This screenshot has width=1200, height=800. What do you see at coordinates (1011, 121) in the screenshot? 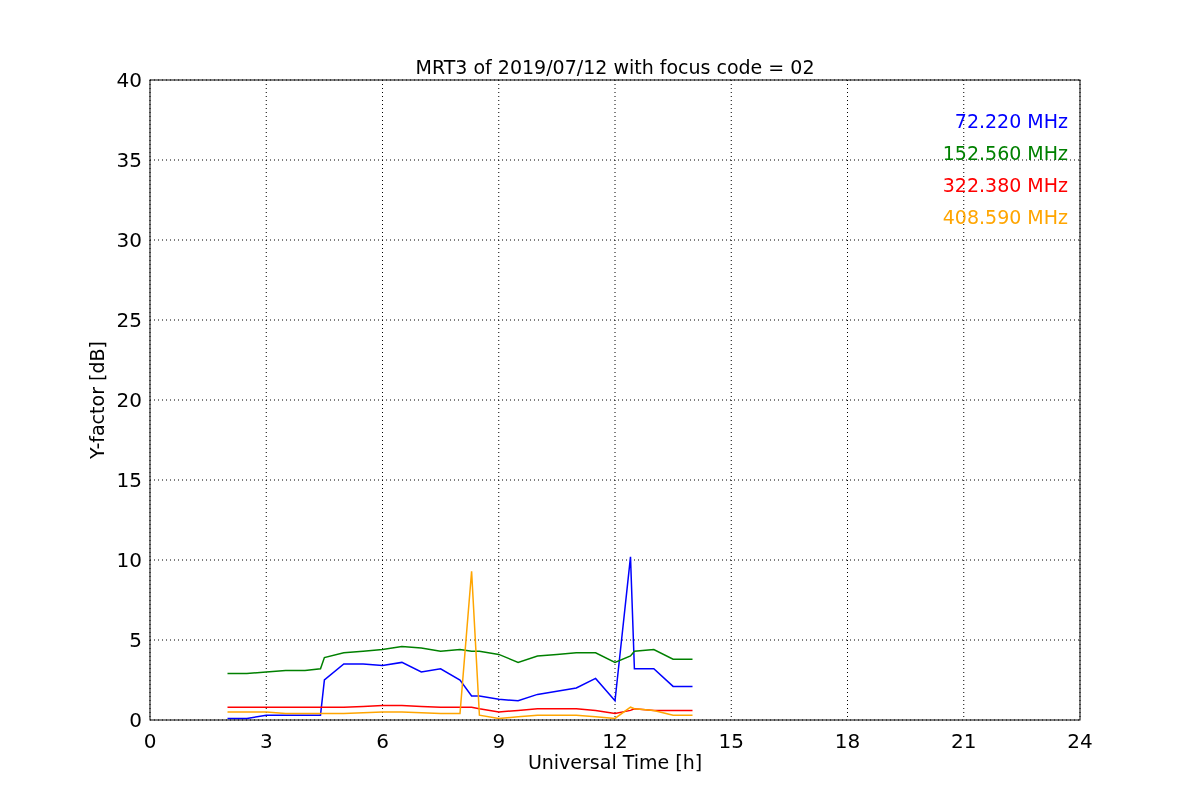
I see `legend-label: 72.220 MHz` at bounding box center [1011, 121].